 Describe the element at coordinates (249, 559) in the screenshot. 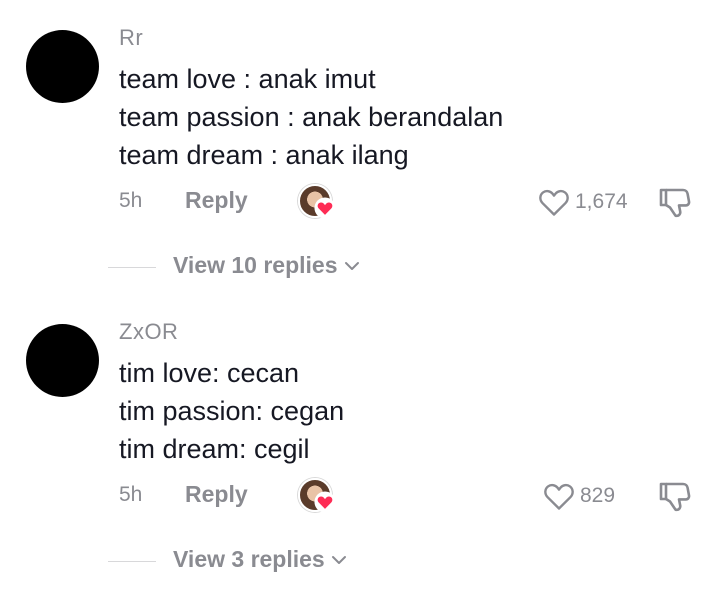

I see `view-replies-label: View 3 replies` at that location.